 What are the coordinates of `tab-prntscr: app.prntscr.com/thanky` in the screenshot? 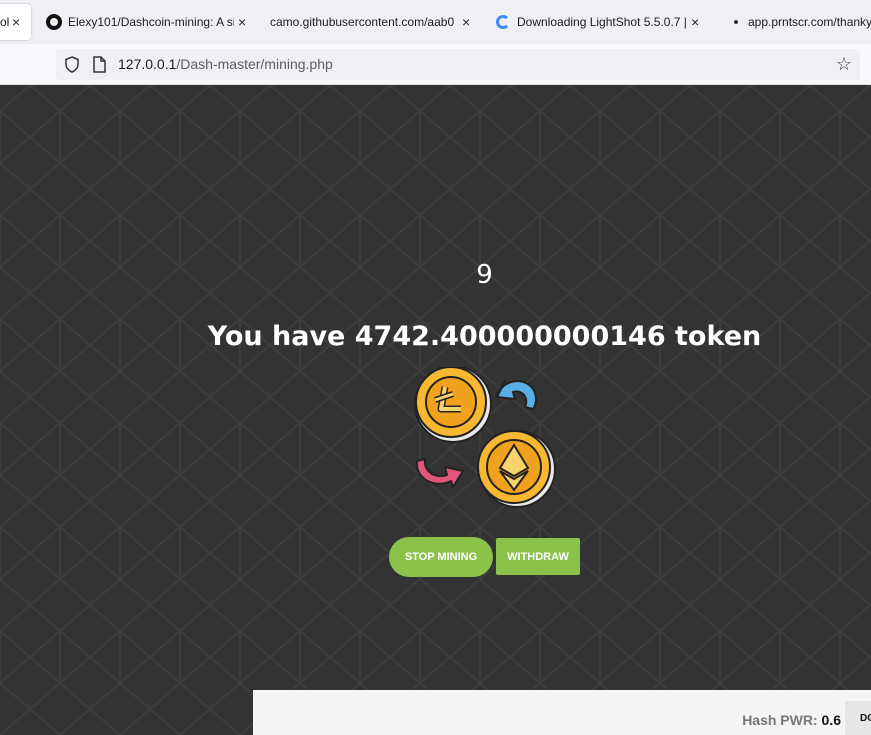 It's located at (800, 22).